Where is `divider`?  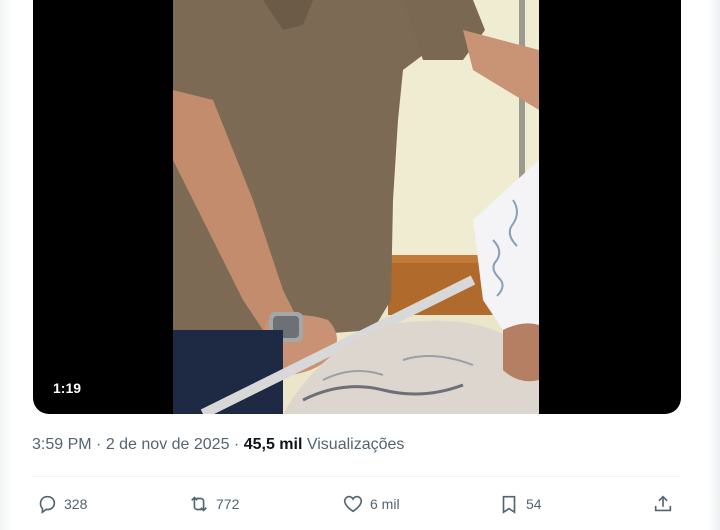 divider is located at coordinates (356, 476).